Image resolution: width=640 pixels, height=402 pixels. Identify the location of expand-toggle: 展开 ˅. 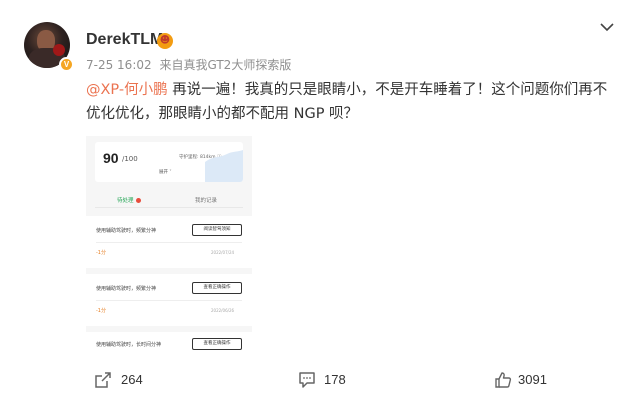
(165, 172).